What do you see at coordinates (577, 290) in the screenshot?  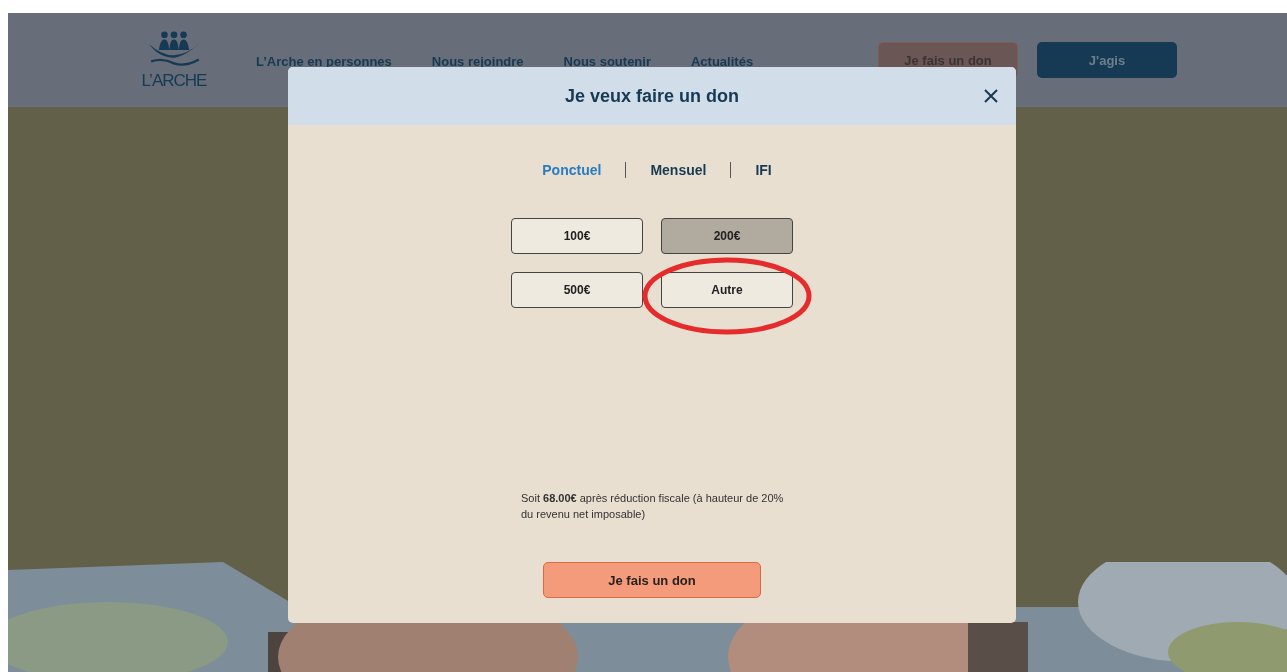 I see `amount-option: 500€` at bounding box center [577, 290].